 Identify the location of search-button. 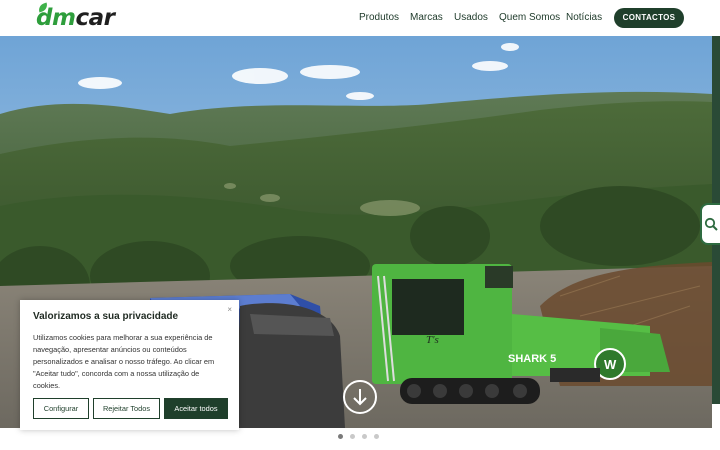
(710, 224).